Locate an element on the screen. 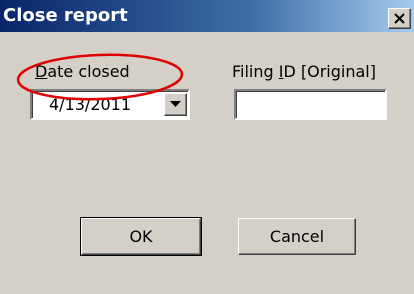  date-closed-label-text: ate closed is located at coordinates (88, 71).